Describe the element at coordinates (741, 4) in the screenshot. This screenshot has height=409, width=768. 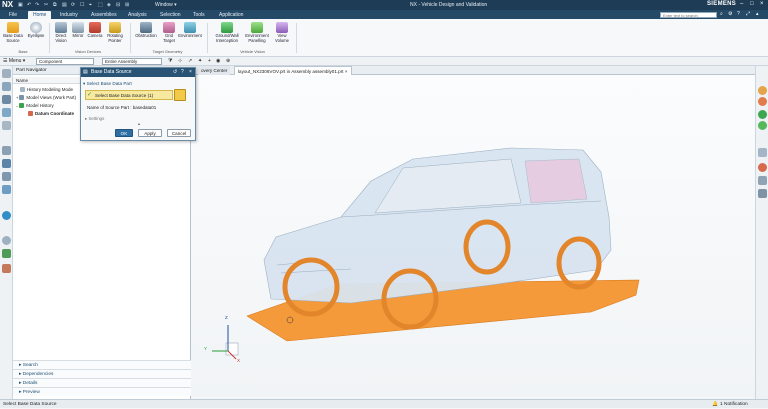
I see `minimize-icon: –` at that location.